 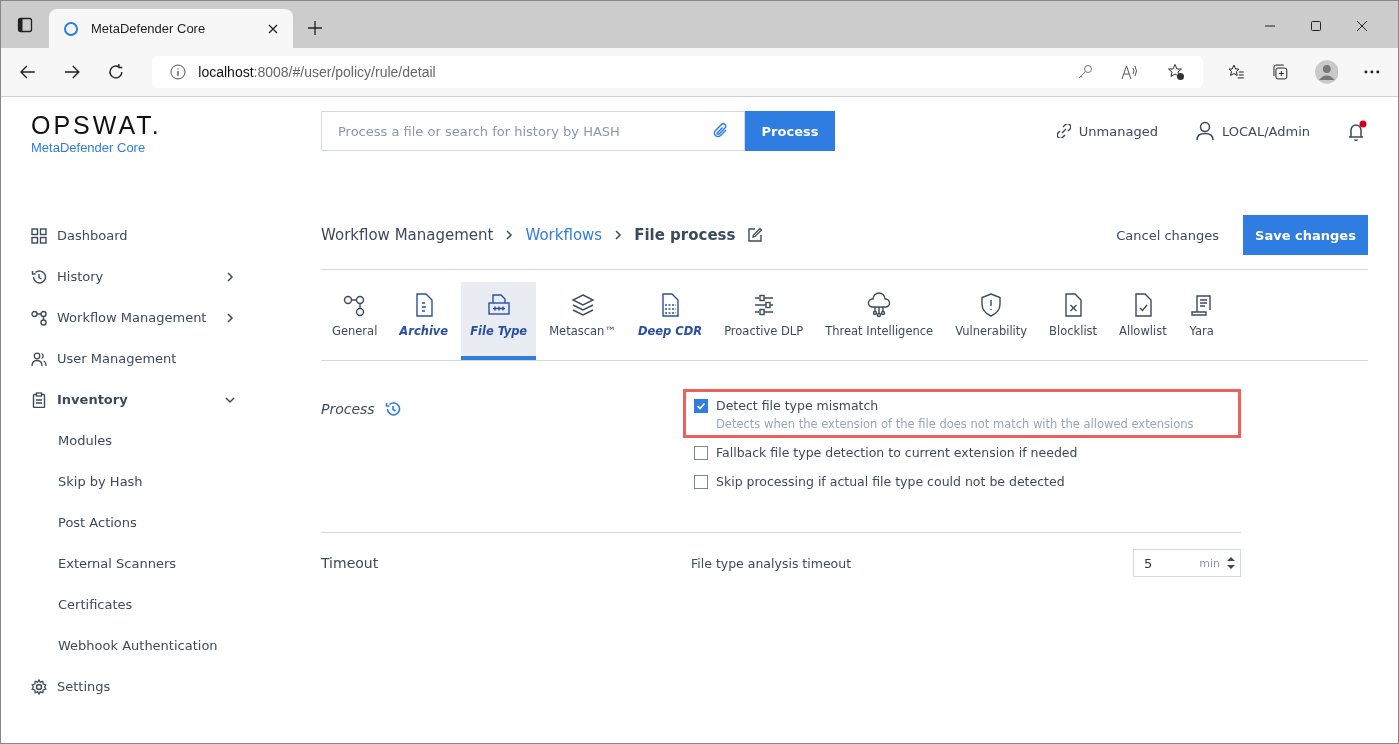 What do you see at coordinates (1204, 131) in the screenshot?
I see `user-icon` at bounding box center [1204, 131].